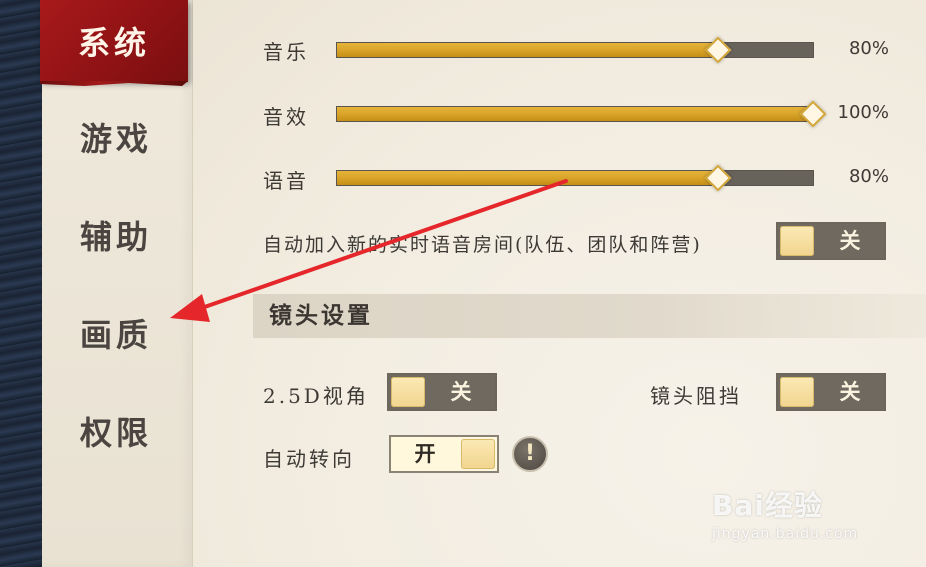  Describe the element at coordinates (286, 52) in the screenshot. I see `music-label: 音乐` at that location.